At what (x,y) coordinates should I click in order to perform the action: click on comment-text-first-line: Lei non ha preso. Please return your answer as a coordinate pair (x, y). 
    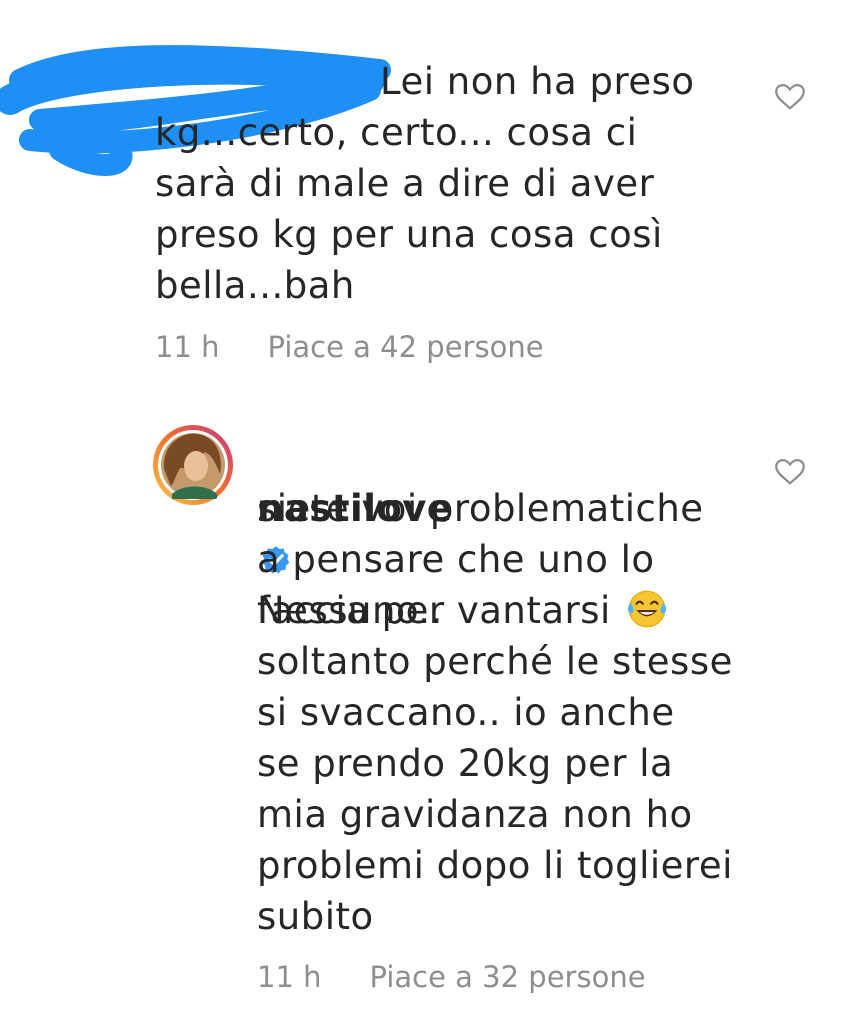
    Looking at the image, I should click on (537, 81).